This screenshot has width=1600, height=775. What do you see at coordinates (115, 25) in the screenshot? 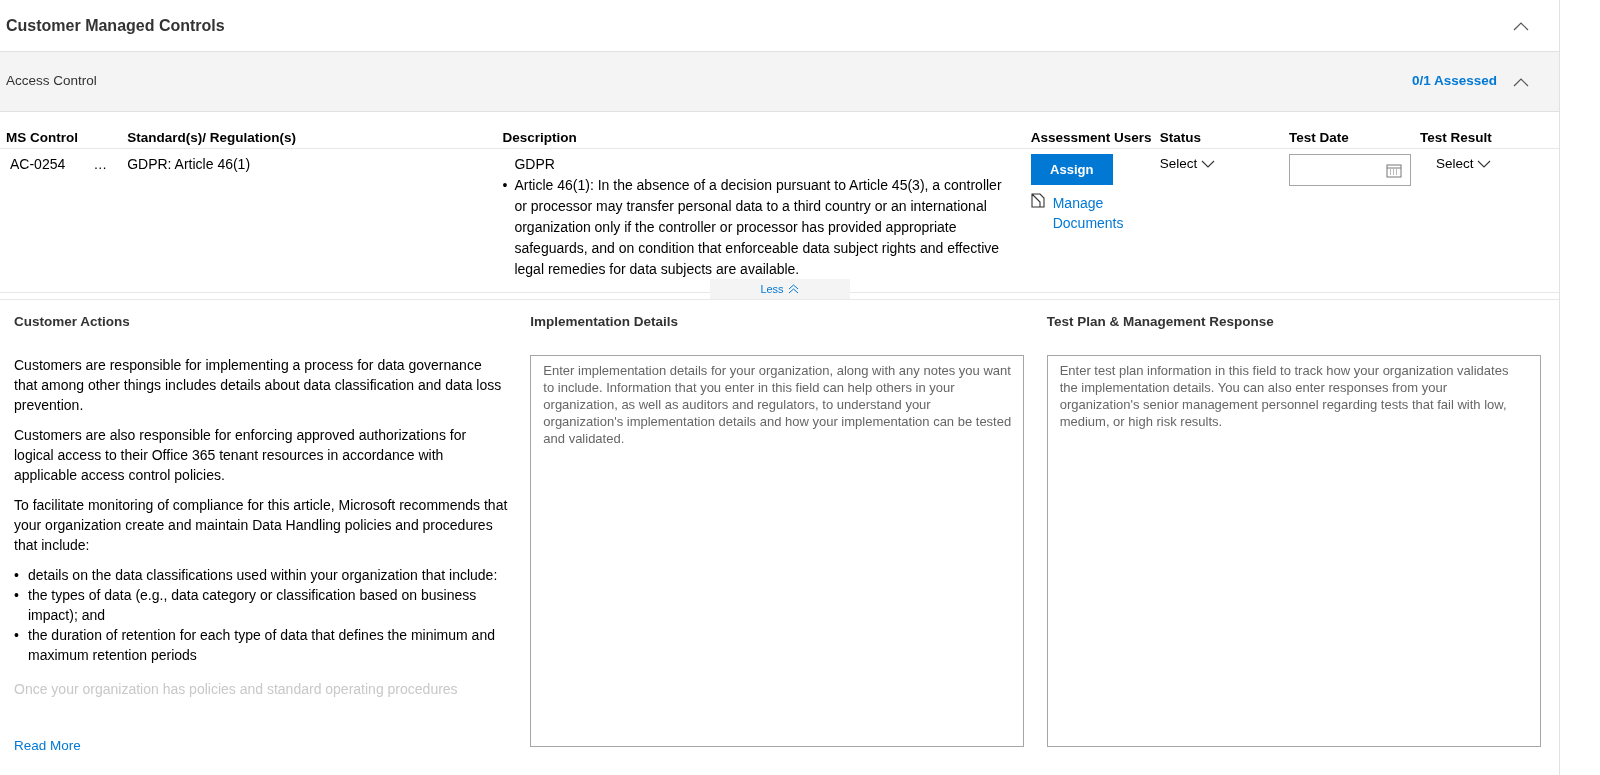
I see `section-title: Customer Managed Controls` at bounding box center [115, 25].